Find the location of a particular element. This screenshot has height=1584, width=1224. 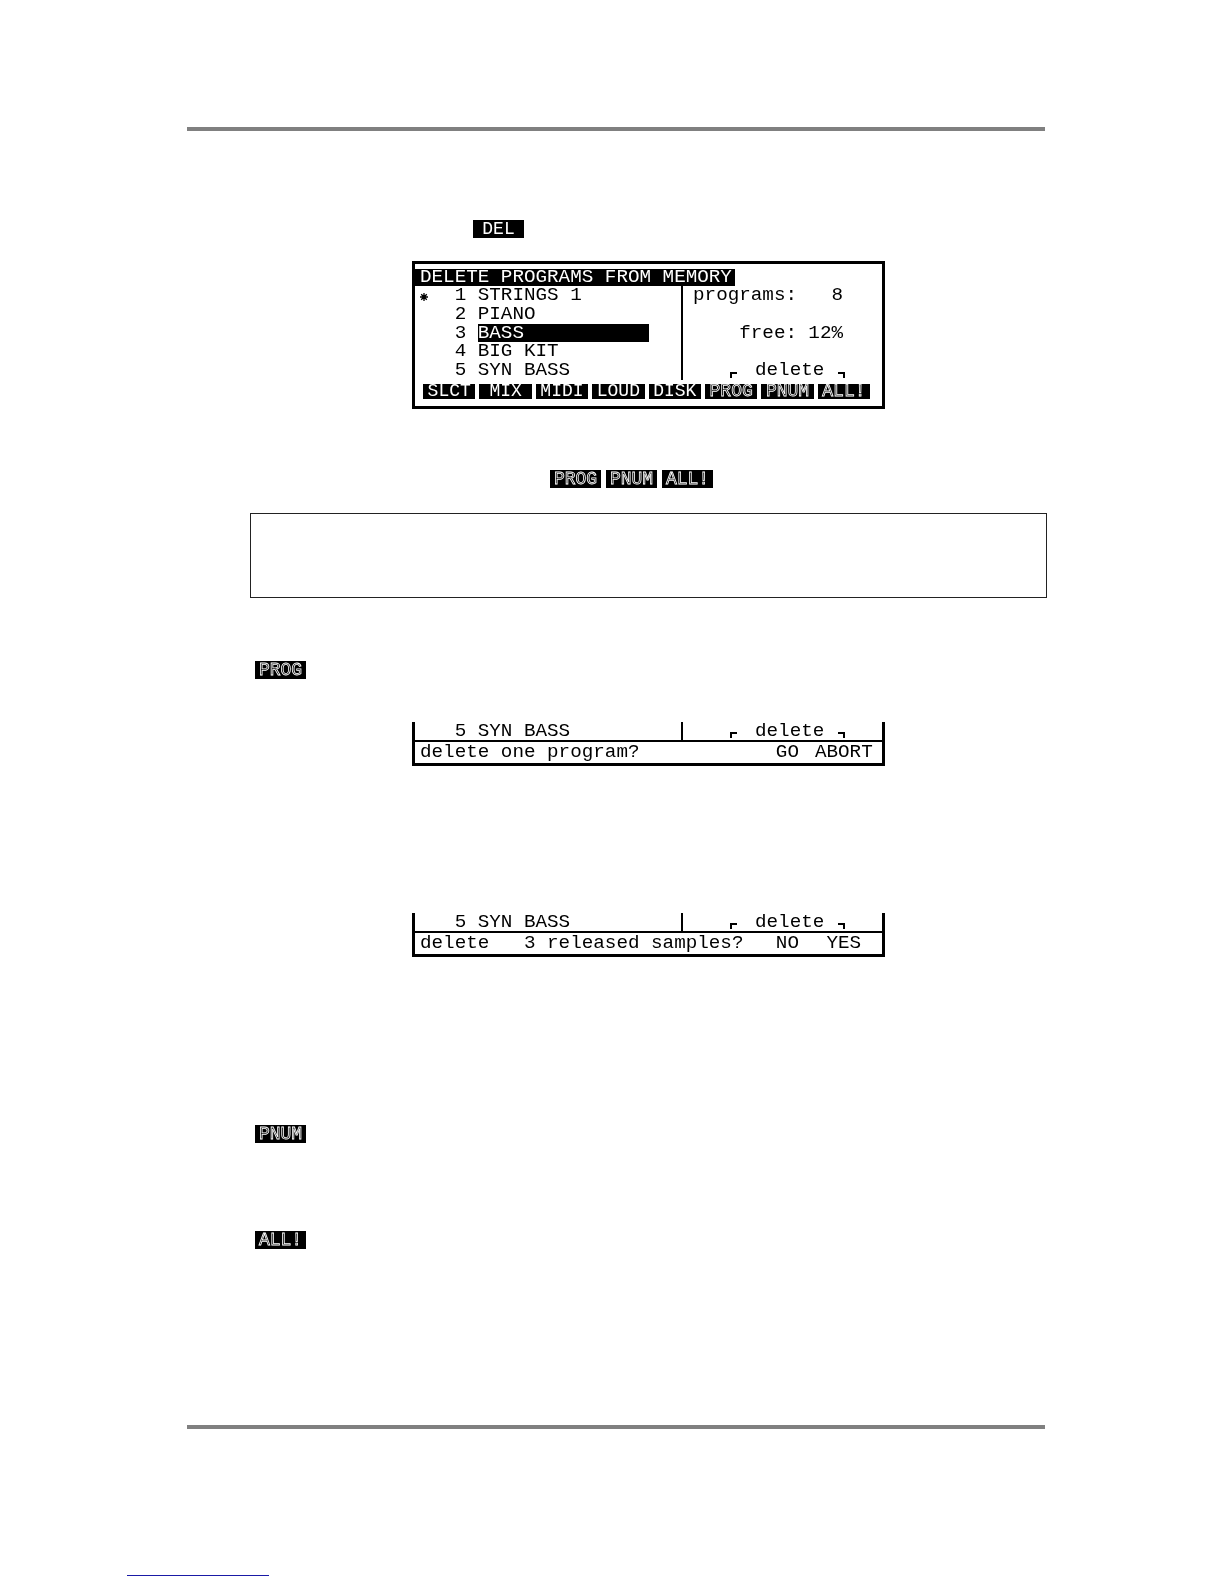

softkey: PROG is located at coordinates (731, 391).